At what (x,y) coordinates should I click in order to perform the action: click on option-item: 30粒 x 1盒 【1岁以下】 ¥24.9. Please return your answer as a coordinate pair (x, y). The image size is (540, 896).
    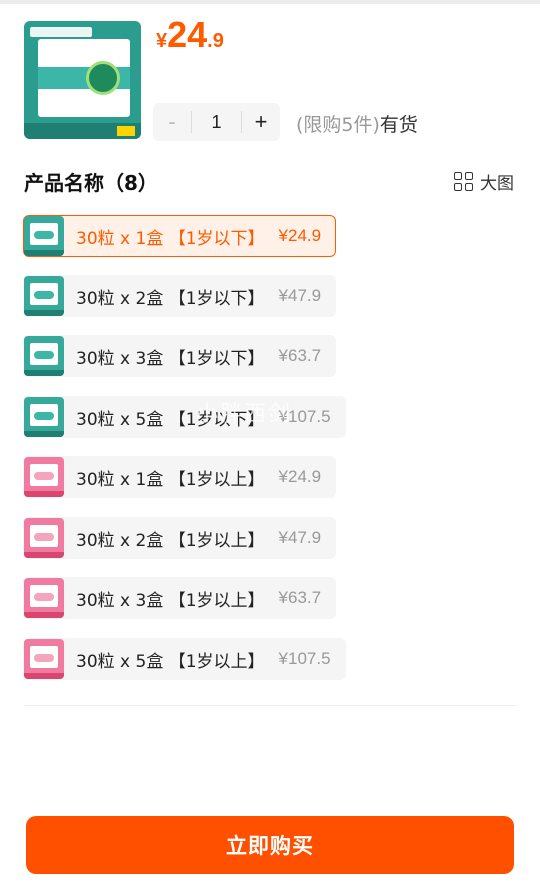
    Looking at the image, I should click on (180, 236).